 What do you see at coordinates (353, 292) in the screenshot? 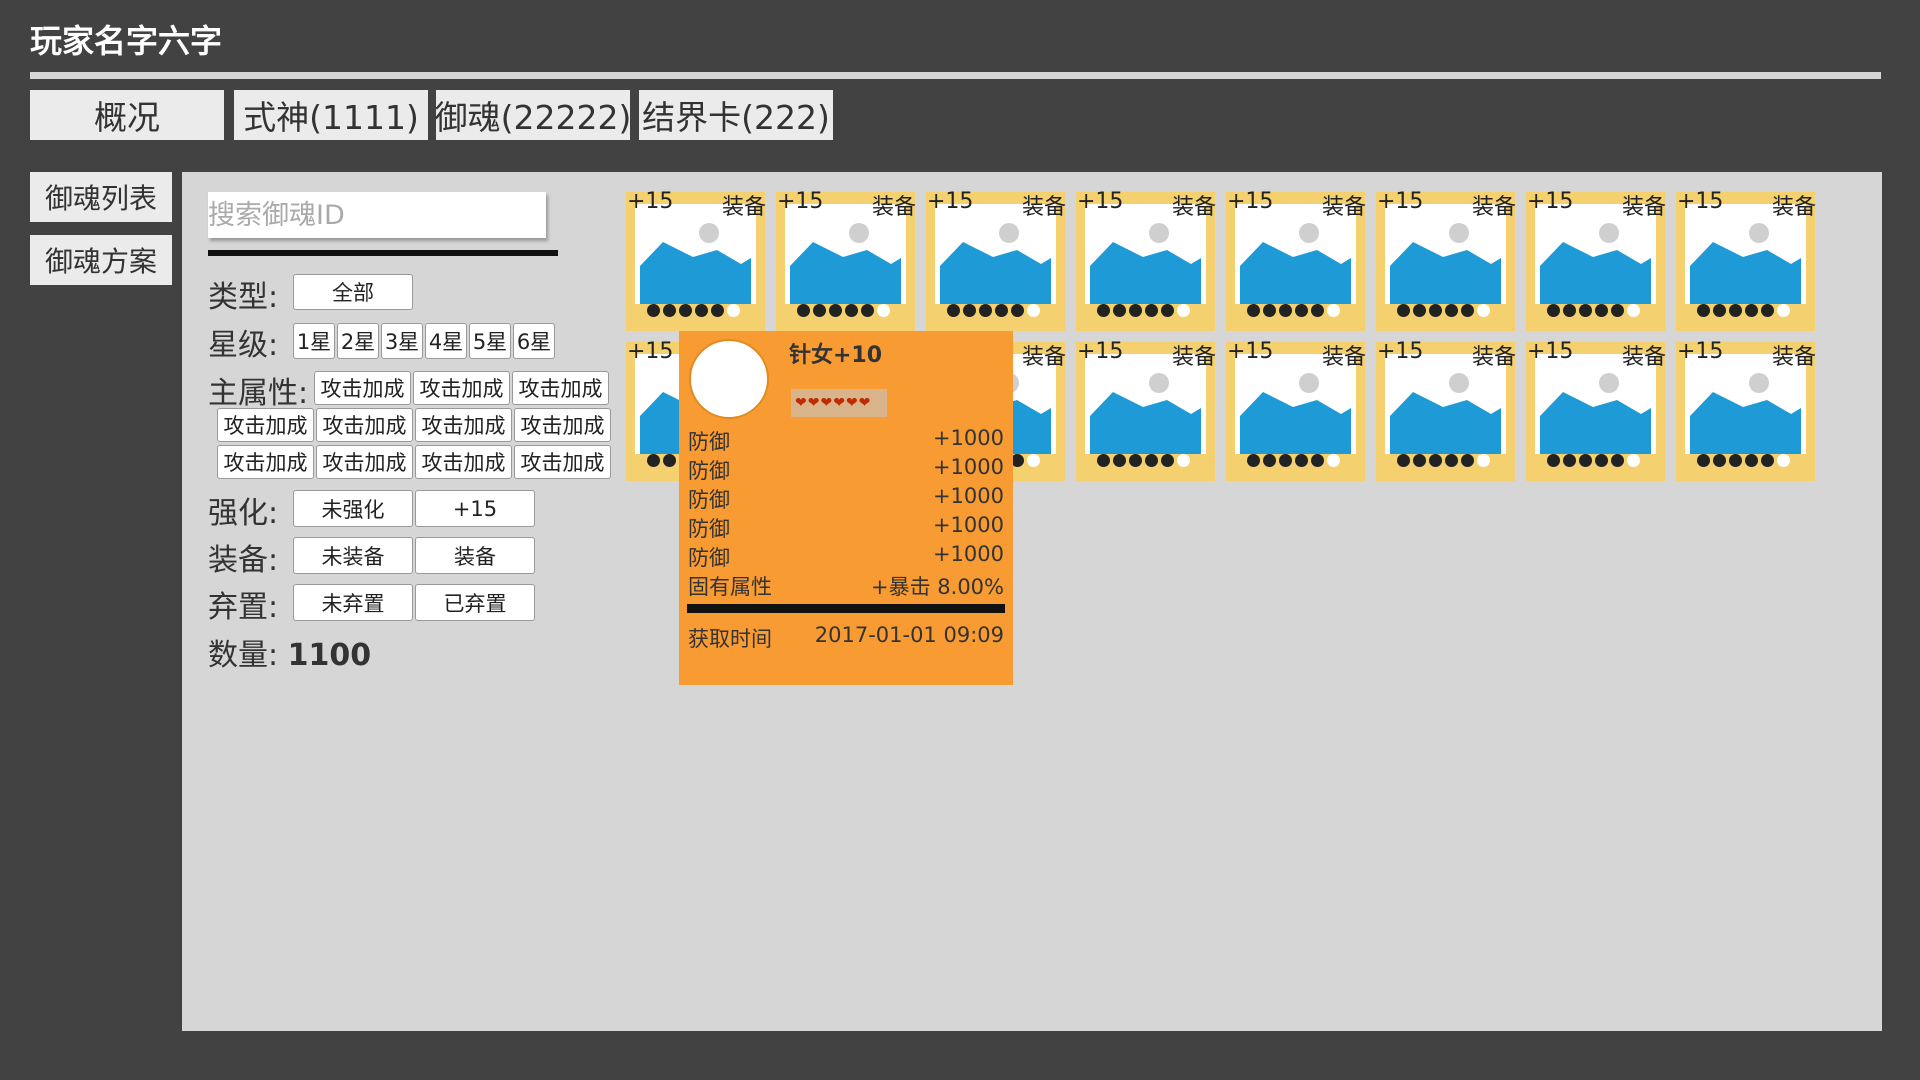
I see `filter-type-all-button: 全部` at bounding box center [353, 292].